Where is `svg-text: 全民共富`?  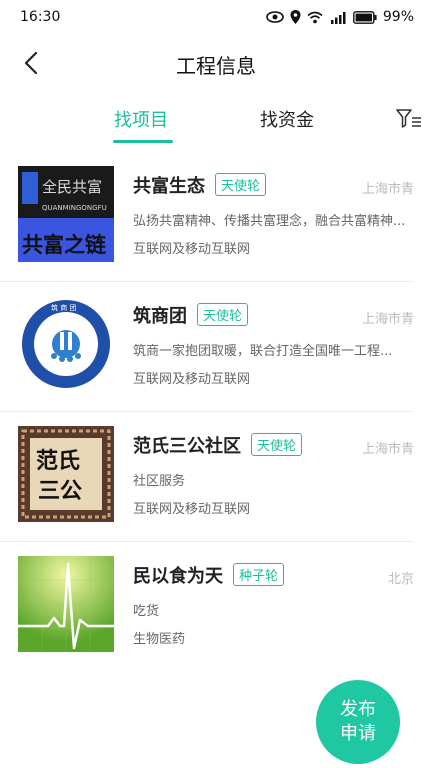 svg-text: 全民共富 is located at coordinates (72, 187).